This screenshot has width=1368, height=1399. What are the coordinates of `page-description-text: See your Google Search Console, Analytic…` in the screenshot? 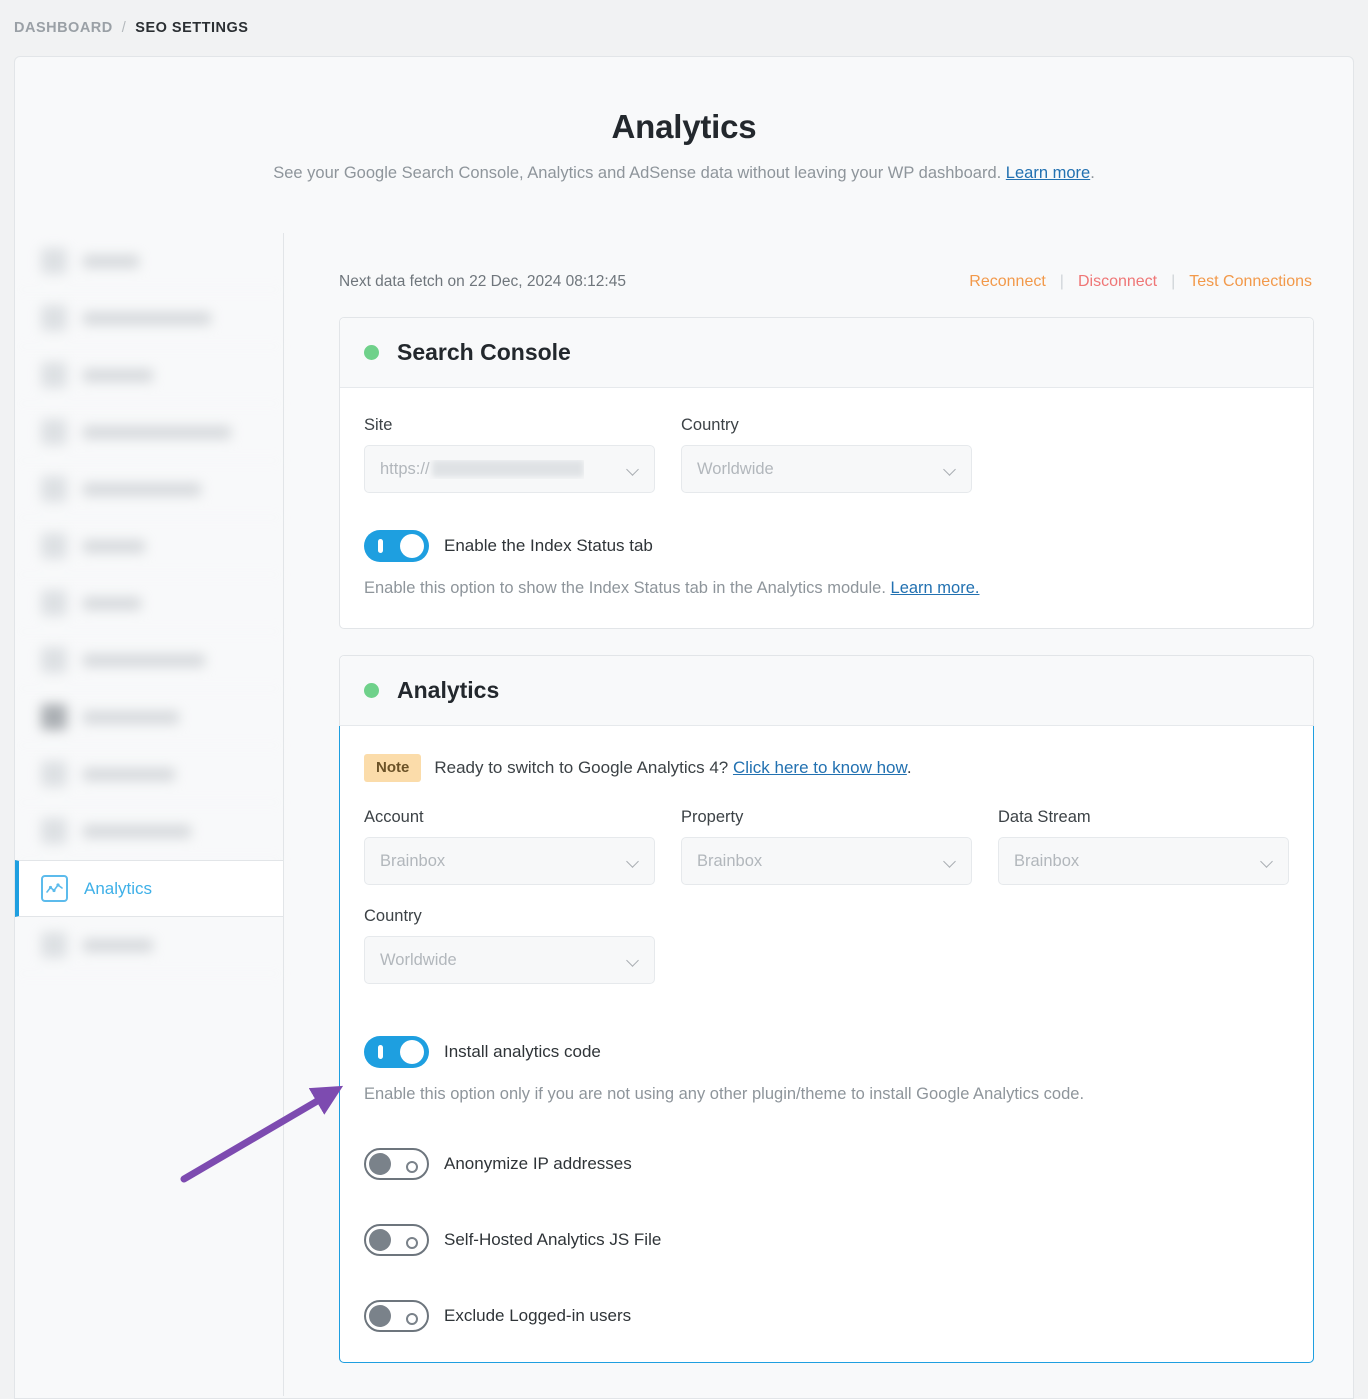 It's located at (637, 173).